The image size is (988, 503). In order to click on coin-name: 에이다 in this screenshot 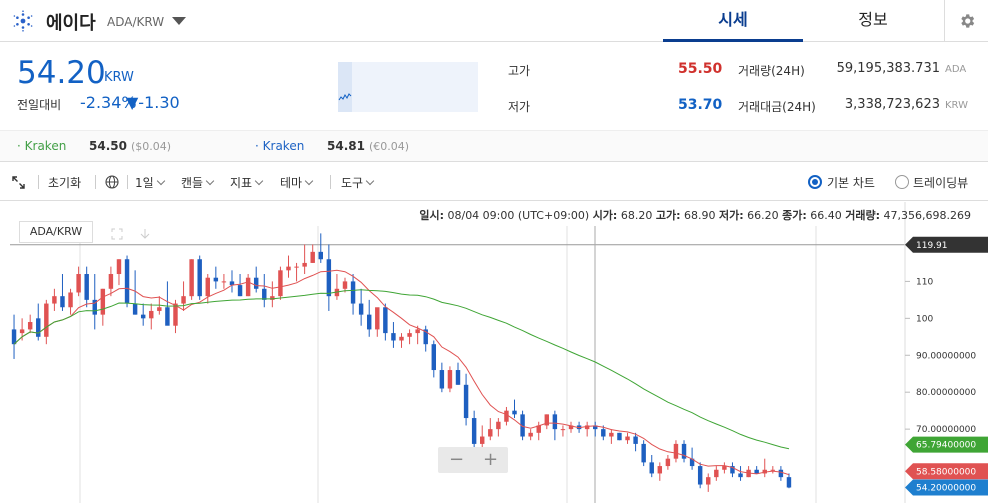, I will do `click(71, 22)`.